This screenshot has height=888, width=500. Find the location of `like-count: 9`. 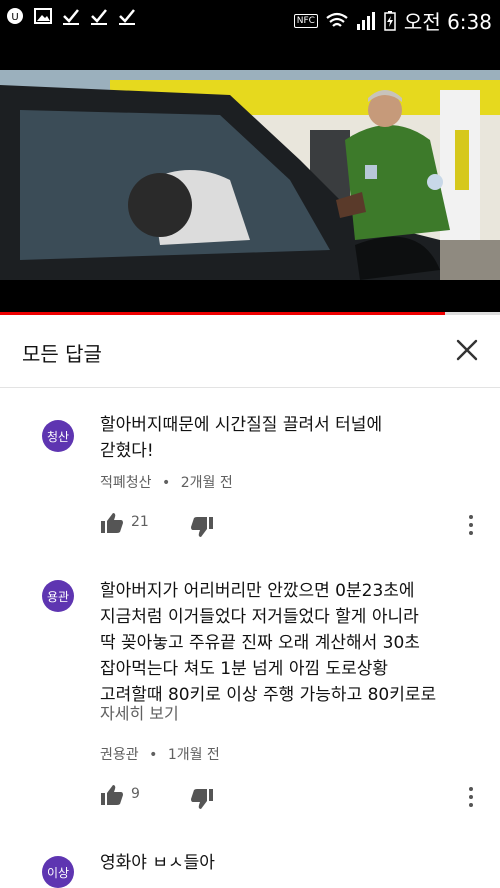

like-count: 9 is located at coordinates (135, 794).